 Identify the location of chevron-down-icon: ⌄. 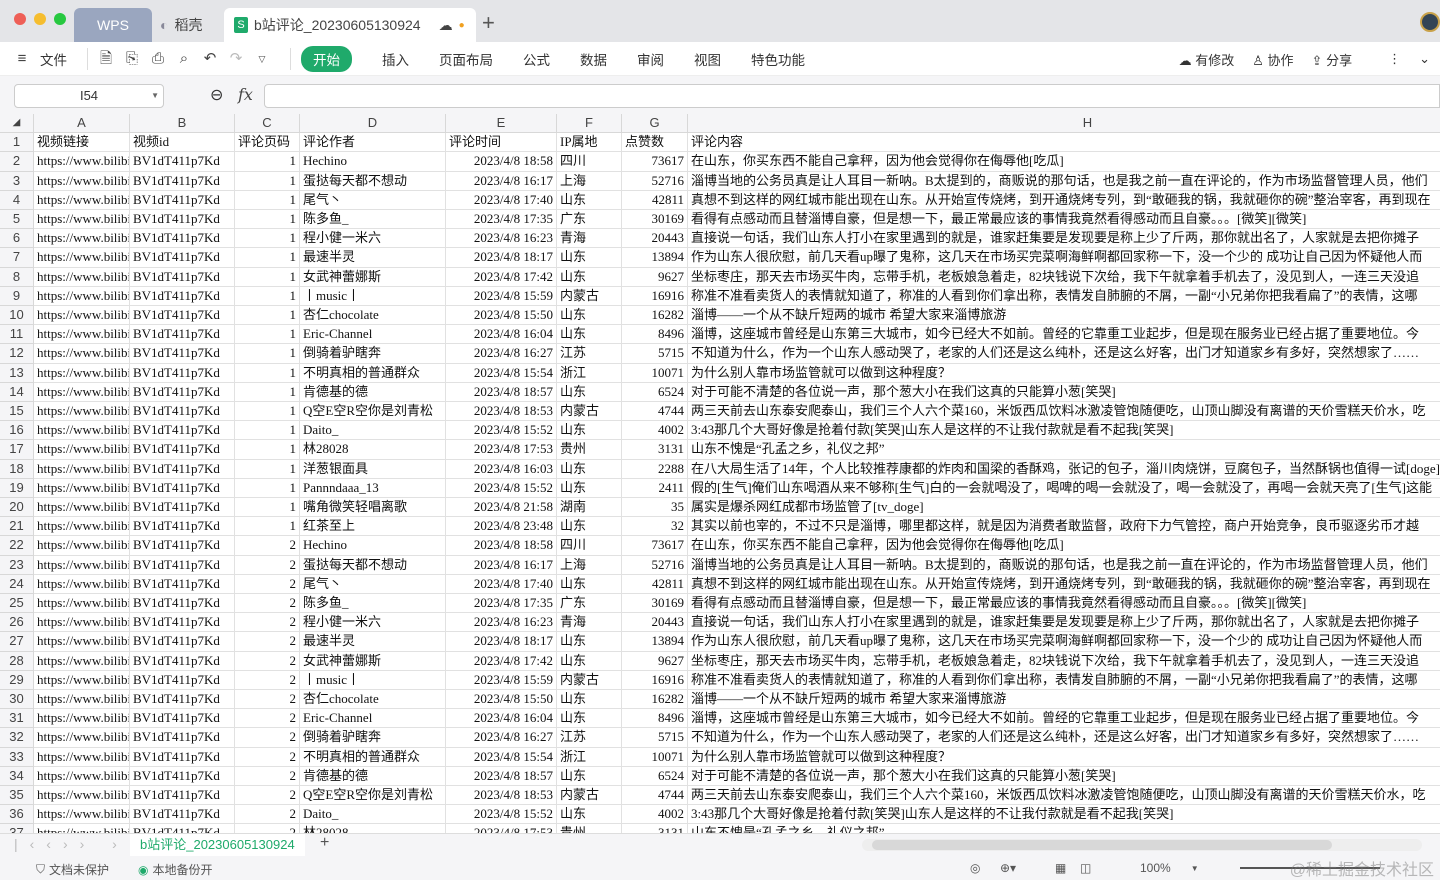
(1424, 59).